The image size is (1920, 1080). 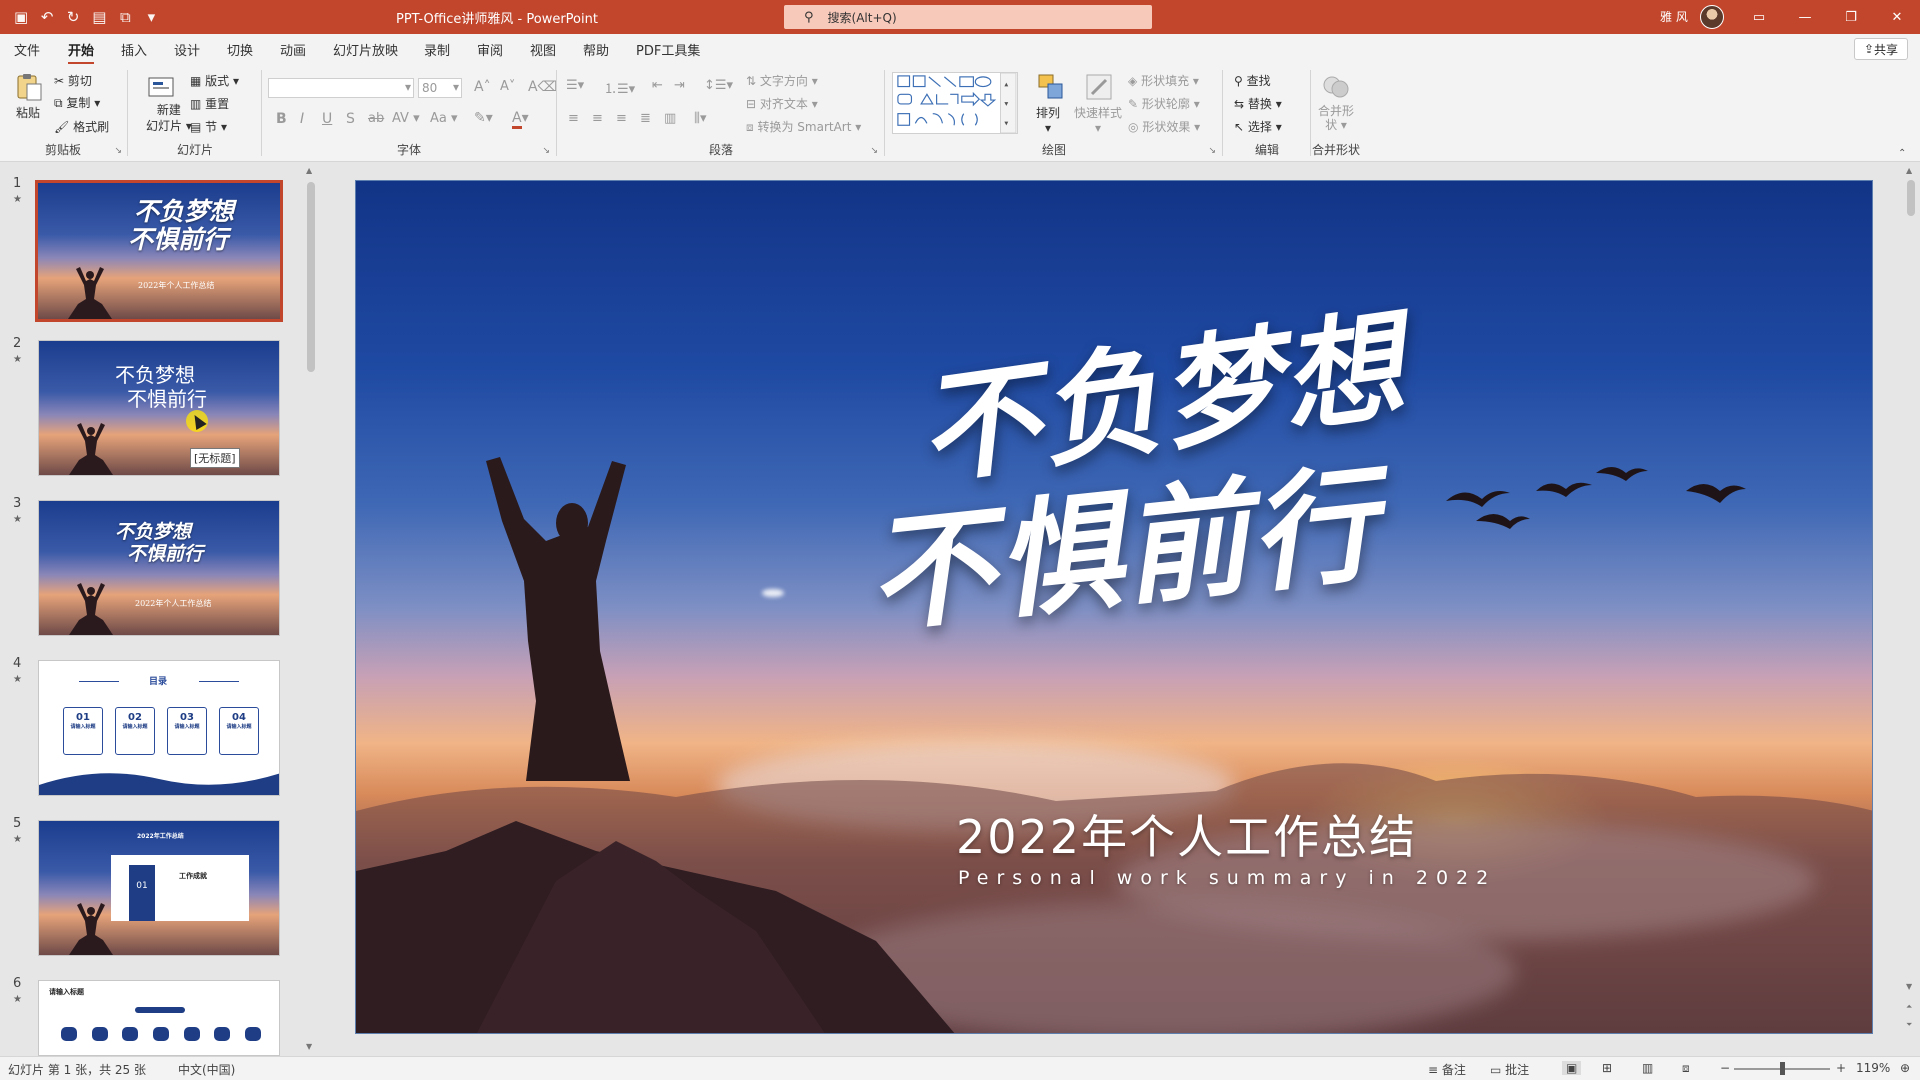 I want to click on tab-view: 视图, so click(x=543, y=49).